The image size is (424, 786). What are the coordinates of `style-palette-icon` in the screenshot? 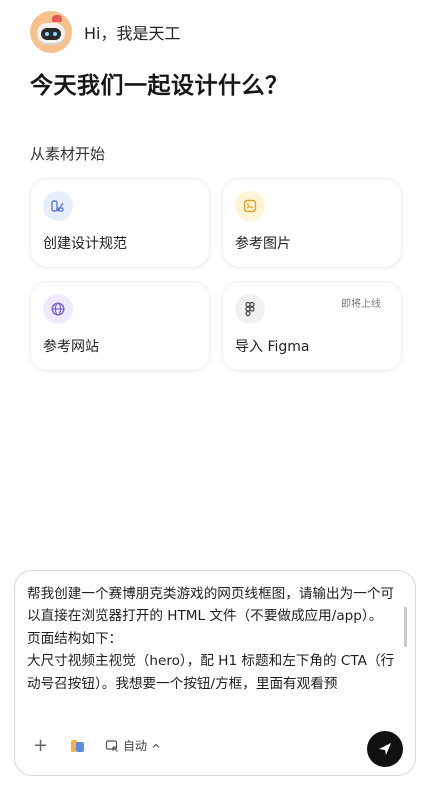 It's located at (77, 746).